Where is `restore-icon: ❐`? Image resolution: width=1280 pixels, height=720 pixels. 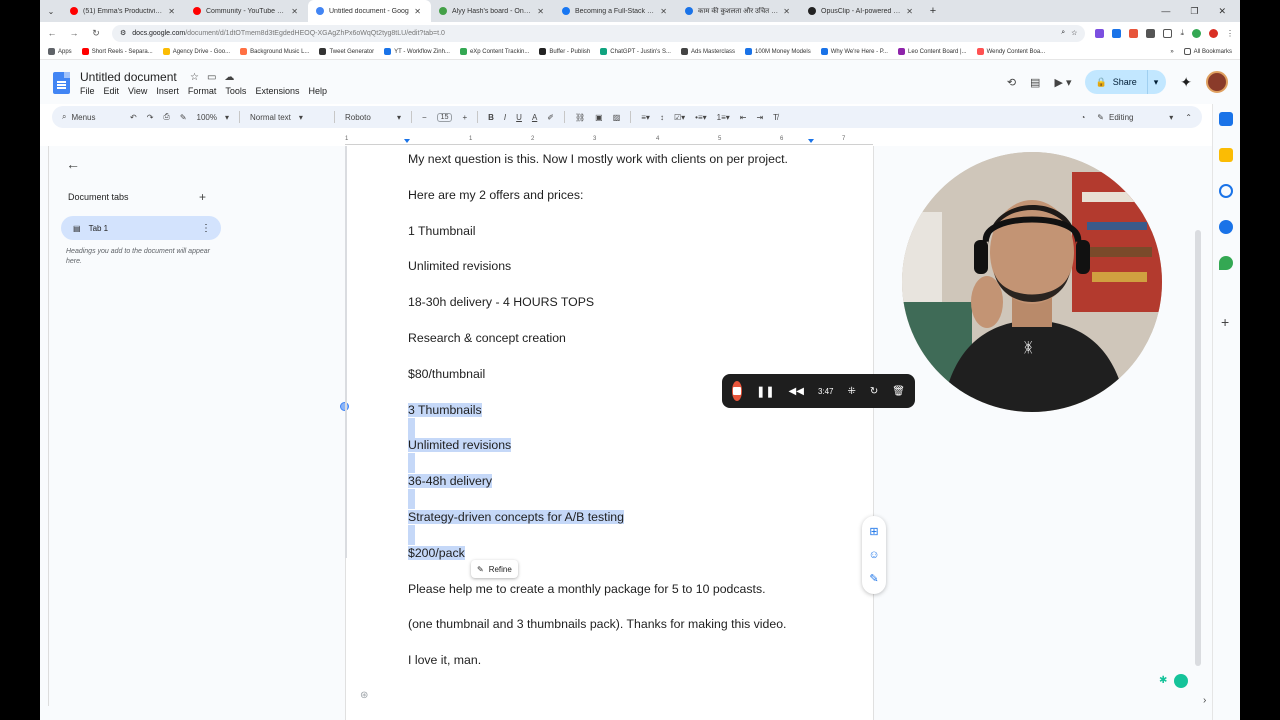
restore-icon: ❐ is located at coordinates (1194, 11).